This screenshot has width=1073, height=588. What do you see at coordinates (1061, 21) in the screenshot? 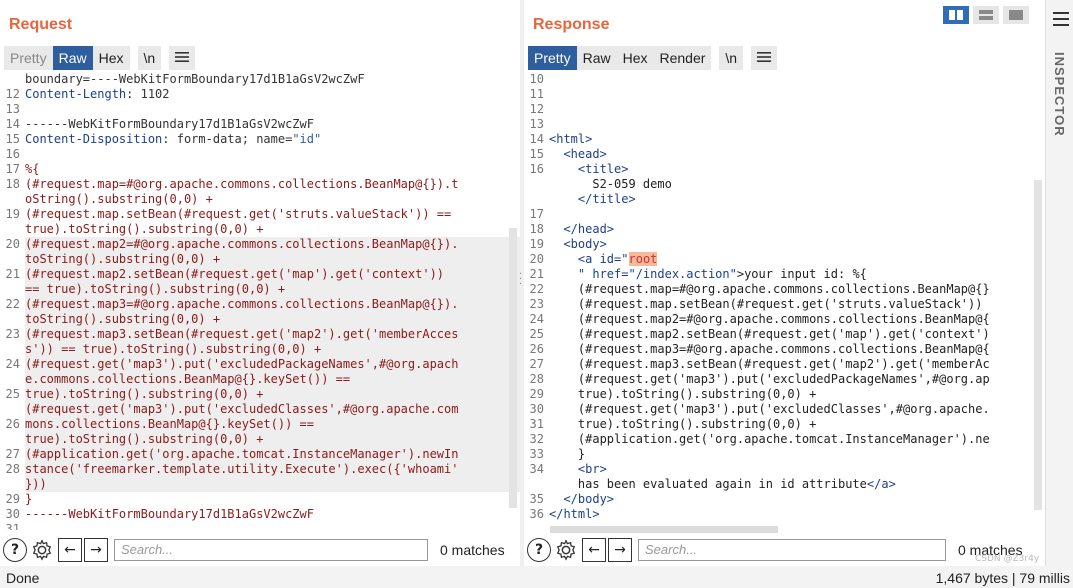
I see `inspector-menu-icon` at bounding box center [1061, 21].